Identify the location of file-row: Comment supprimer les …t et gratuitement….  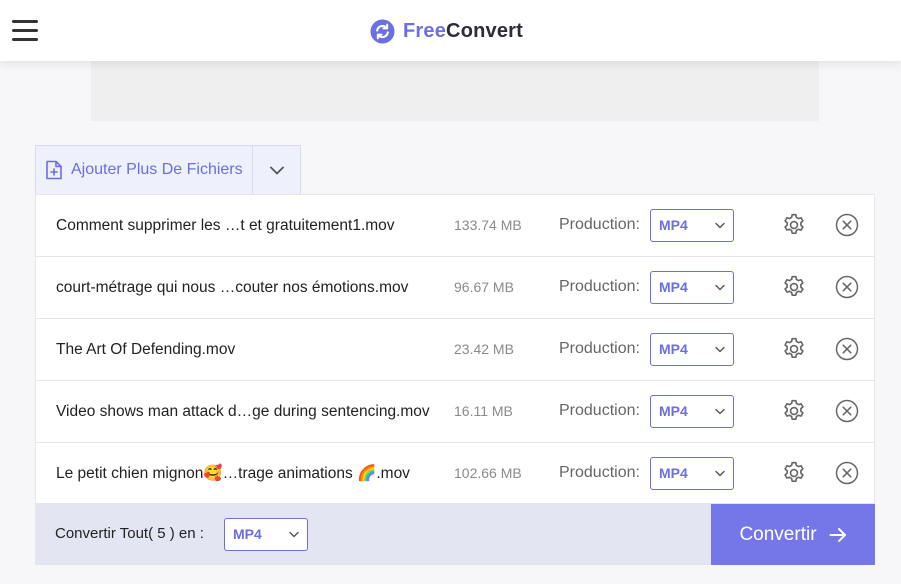
(455, 226).